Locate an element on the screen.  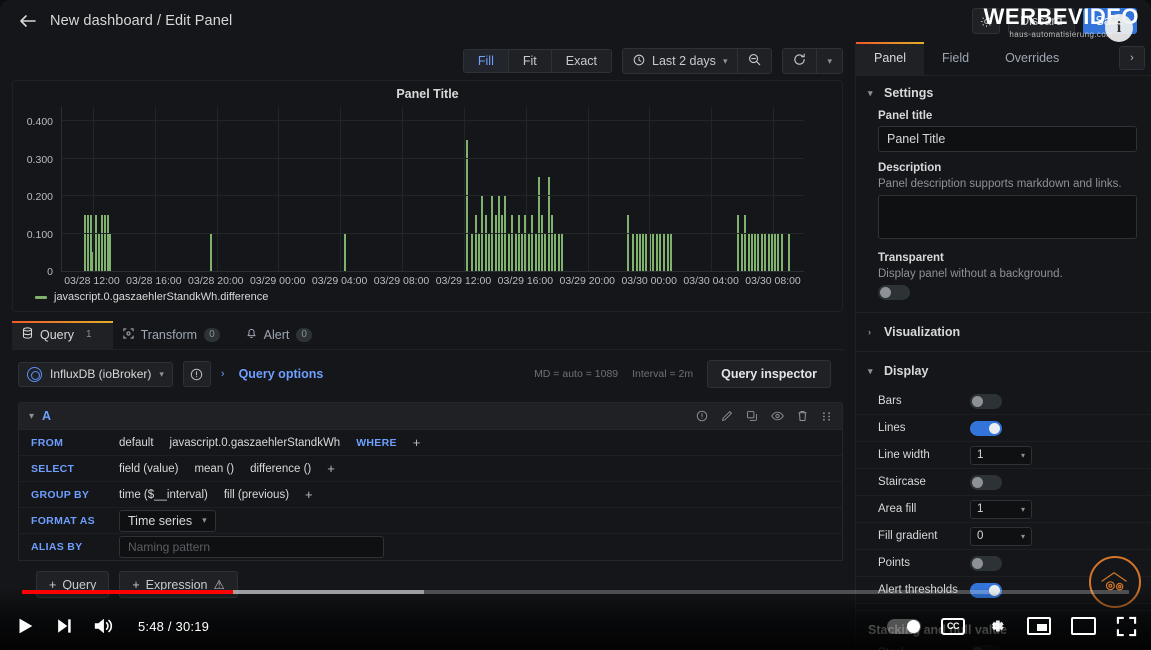
section-settings: ▾ Settings is located at coordinates (1003, 93).